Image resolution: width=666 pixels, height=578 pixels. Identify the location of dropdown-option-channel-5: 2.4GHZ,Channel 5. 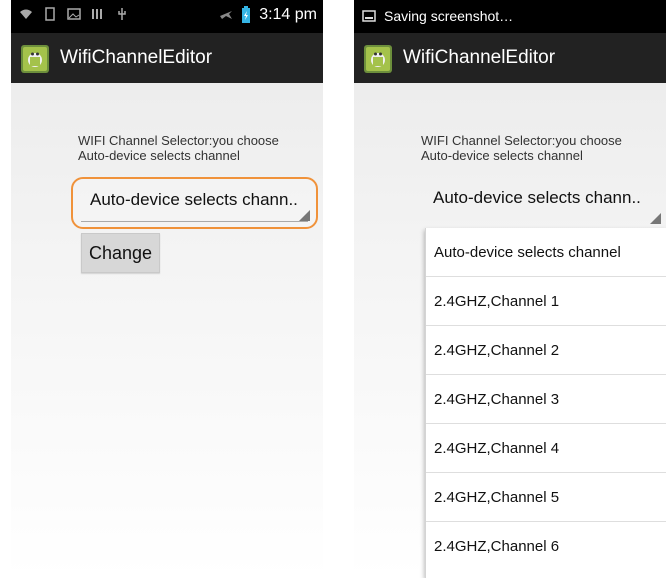
(546, 497).